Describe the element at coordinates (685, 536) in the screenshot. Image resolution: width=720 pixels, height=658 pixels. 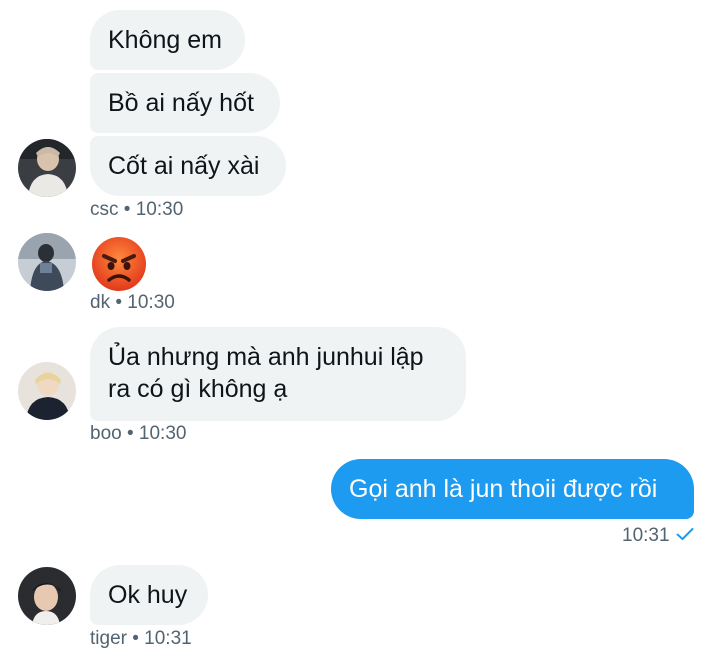
I see `sent-check-icon` at that location.